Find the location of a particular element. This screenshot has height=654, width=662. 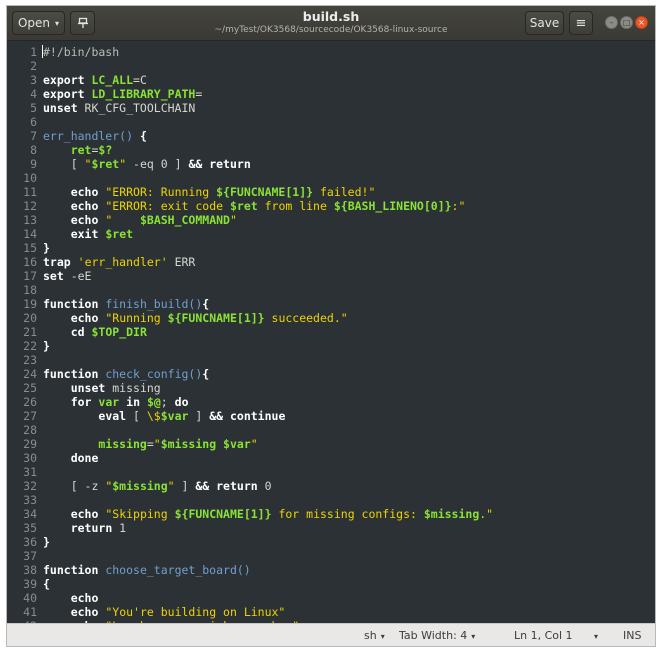

line-number: 30 is located at coordinates (30, 458).